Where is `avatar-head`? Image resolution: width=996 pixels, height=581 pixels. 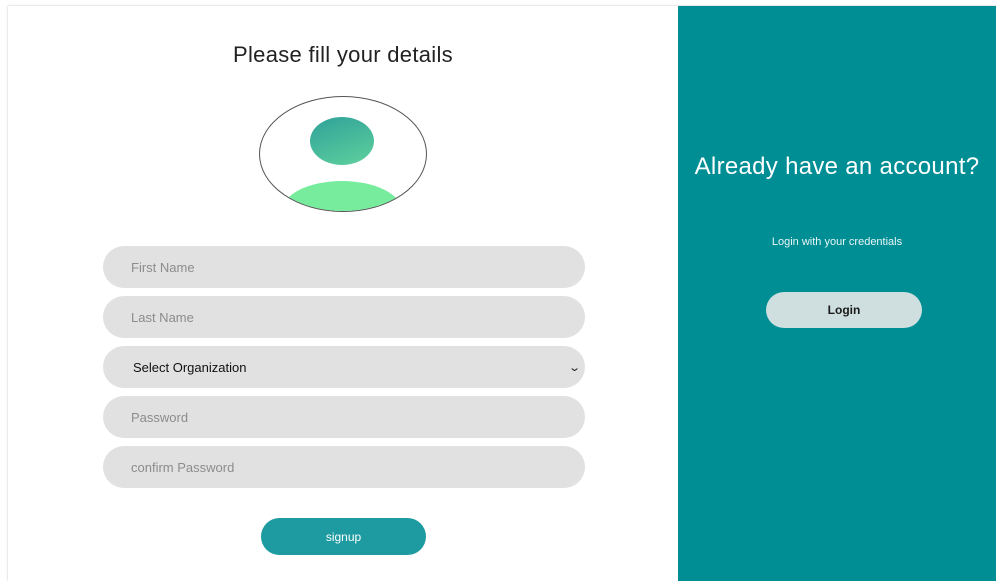 avatar-head is located at coordinates (342, 141).